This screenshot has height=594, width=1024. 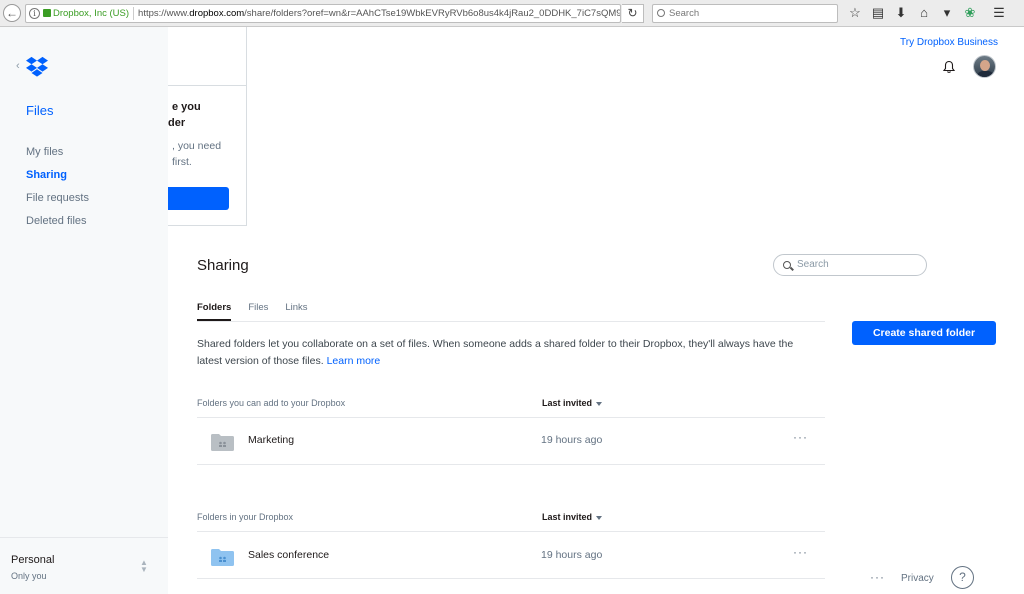 What do you see at coordinates (947, 13) in the screenshot?
I see `pocket-icon: ▾` at bounding box center [947, 13].